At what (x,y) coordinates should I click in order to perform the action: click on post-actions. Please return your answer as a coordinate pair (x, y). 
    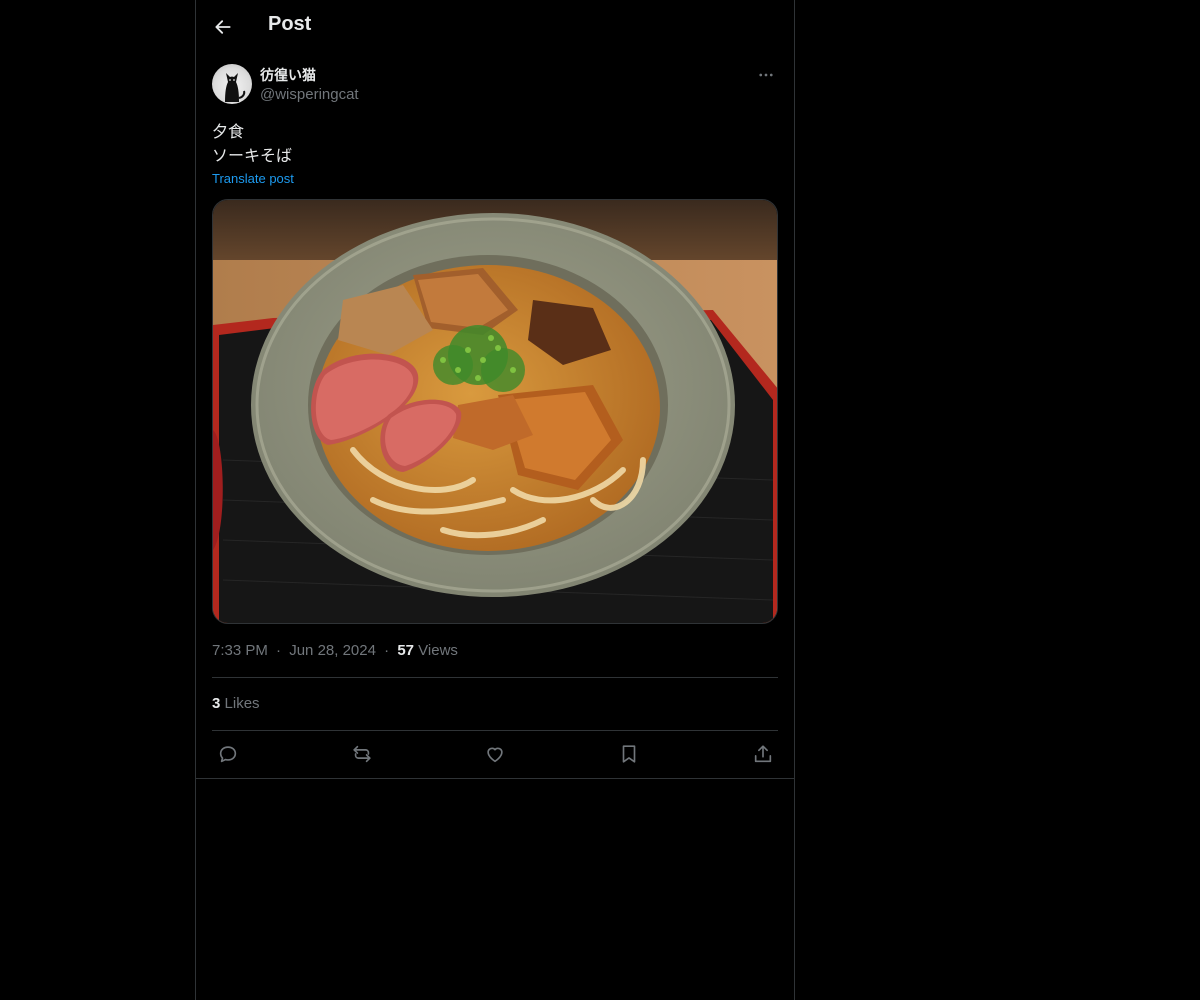
    Looking at the image, I should click on (495, 754).